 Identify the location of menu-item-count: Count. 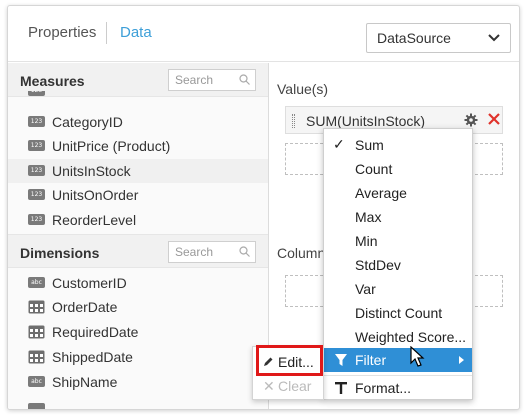
(398, 169).